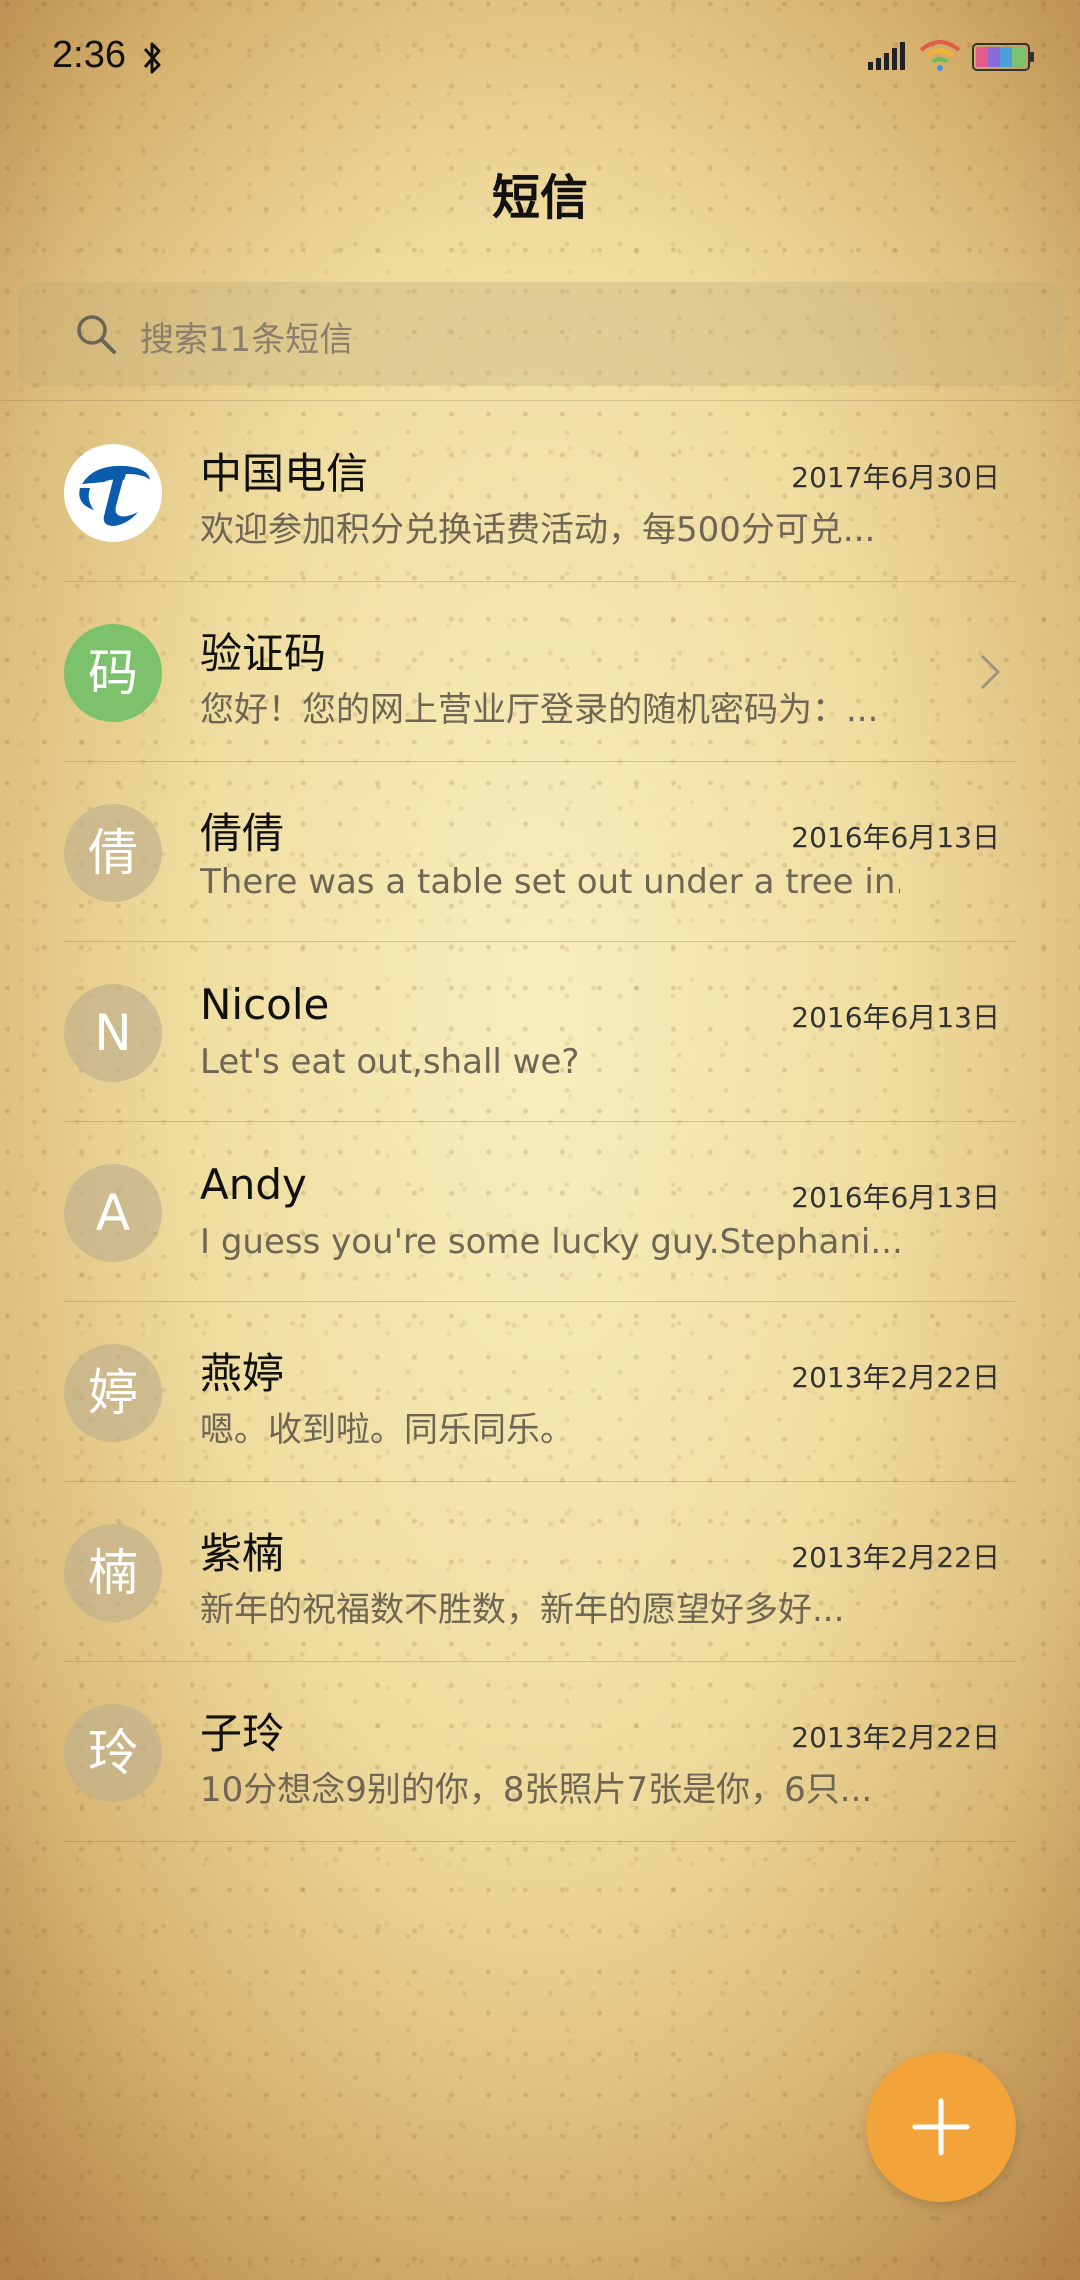 This screenshot has height=2280, width=1080. I want to click on status-time: 2:36, so click(89, 55).